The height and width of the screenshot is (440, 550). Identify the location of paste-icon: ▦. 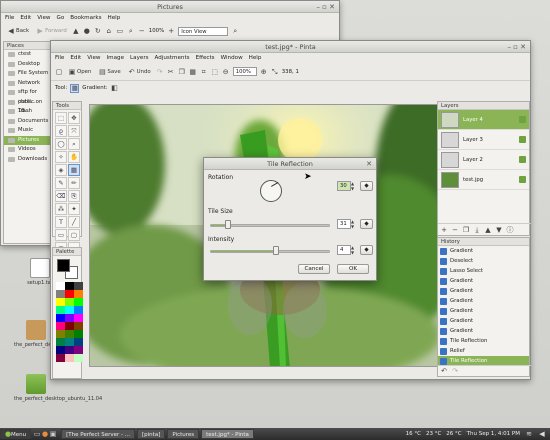
(193, 72).